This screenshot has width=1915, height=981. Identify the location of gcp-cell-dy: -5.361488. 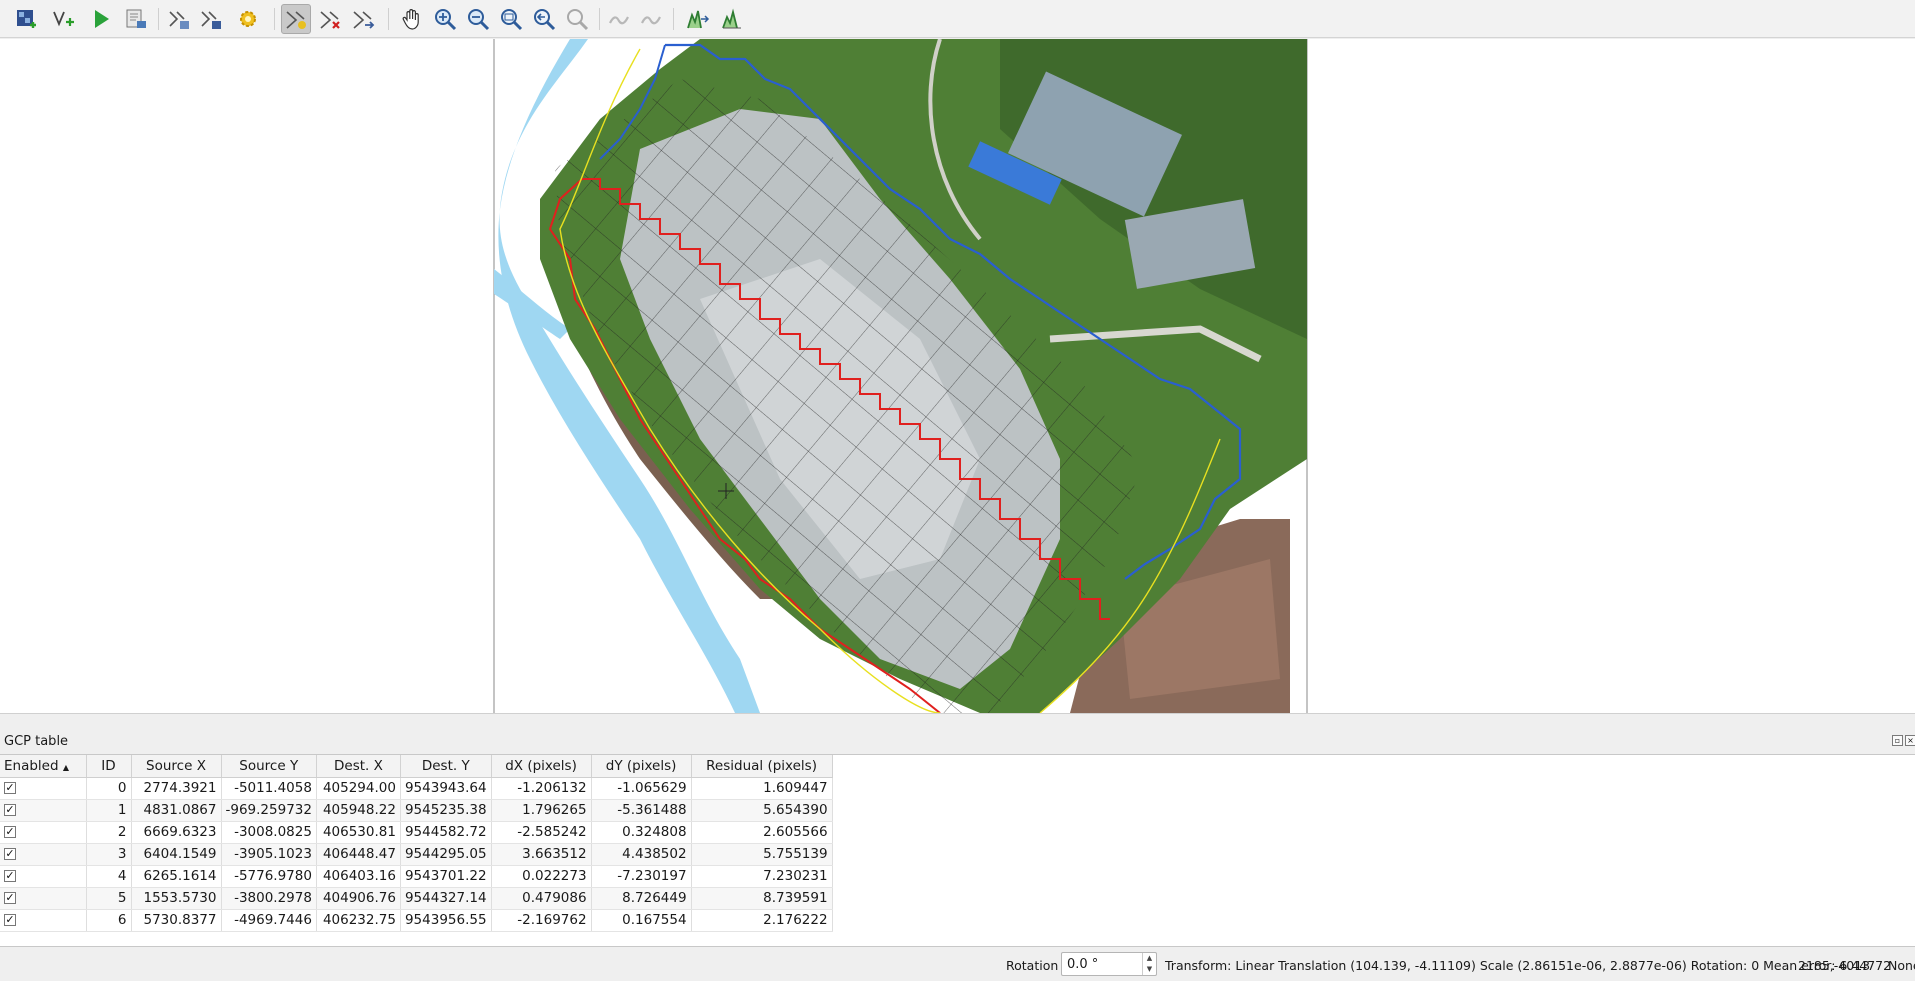
(641, 810).